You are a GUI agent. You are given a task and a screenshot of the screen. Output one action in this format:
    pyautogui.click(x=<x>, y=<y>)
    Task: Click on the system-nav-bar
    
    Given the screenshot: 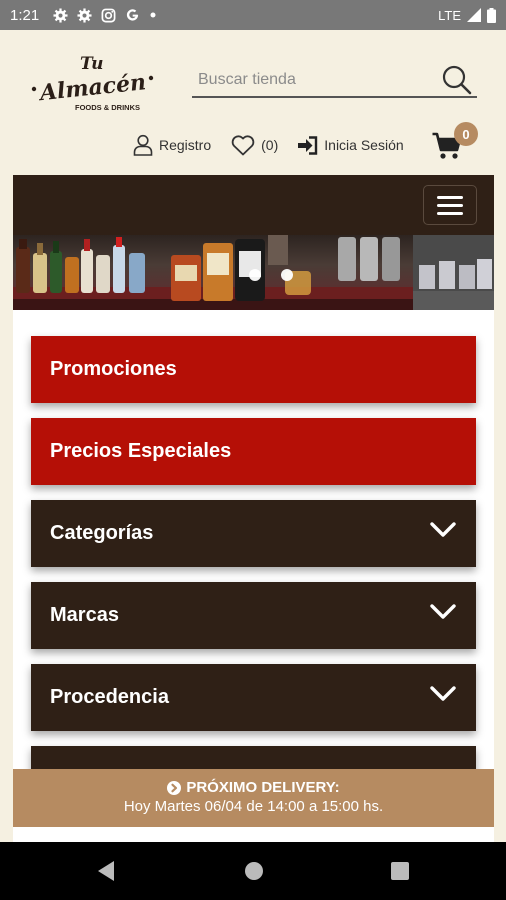 What is the action you would take?
    pyautogui.click(x=253, y=871)
    